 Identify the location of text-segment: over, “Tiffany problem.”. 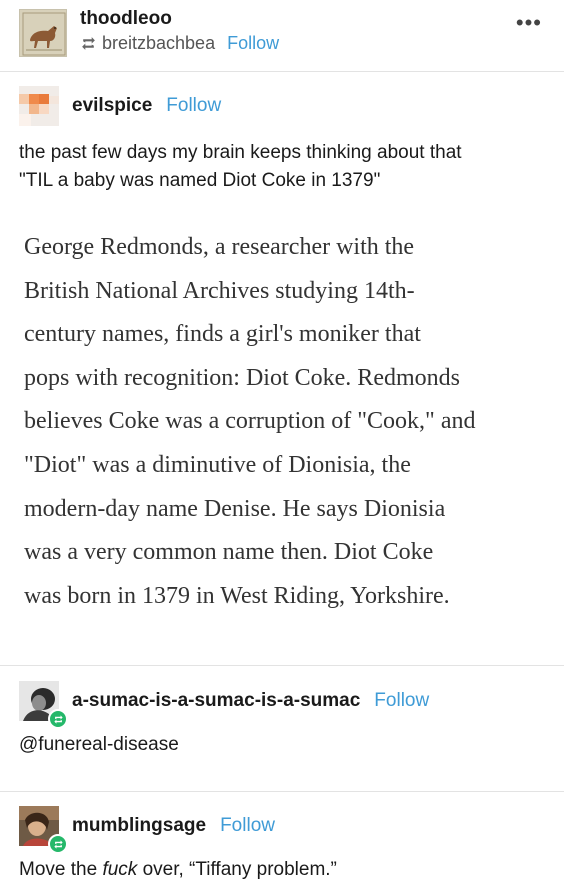
(237, 869).